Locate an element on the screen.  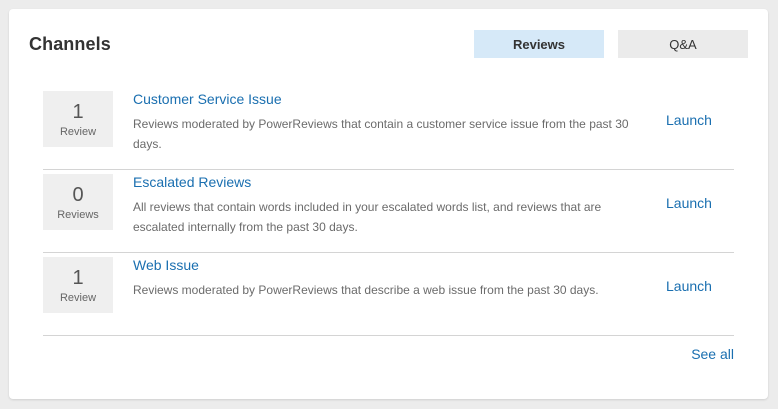
card-title: Channels is located at coordinates (70, 44).